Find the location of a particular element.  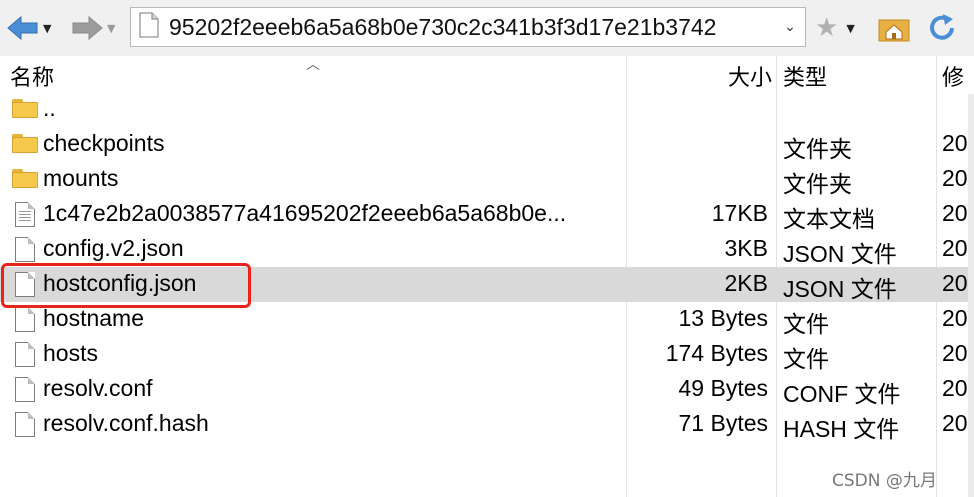

home-button is located at coordinates (898, 28).